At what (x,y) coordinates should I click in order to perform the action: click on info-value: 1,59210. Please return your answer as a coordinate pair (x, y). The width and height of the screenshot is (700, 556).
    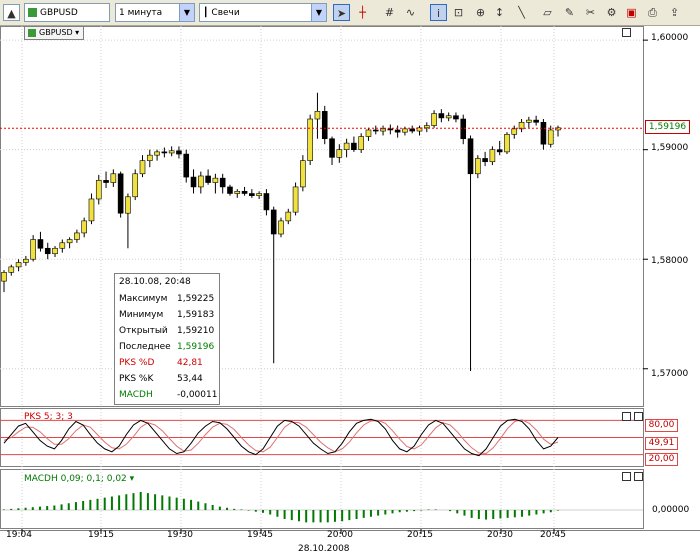
    Looking at the image, I should click on (196, 331).